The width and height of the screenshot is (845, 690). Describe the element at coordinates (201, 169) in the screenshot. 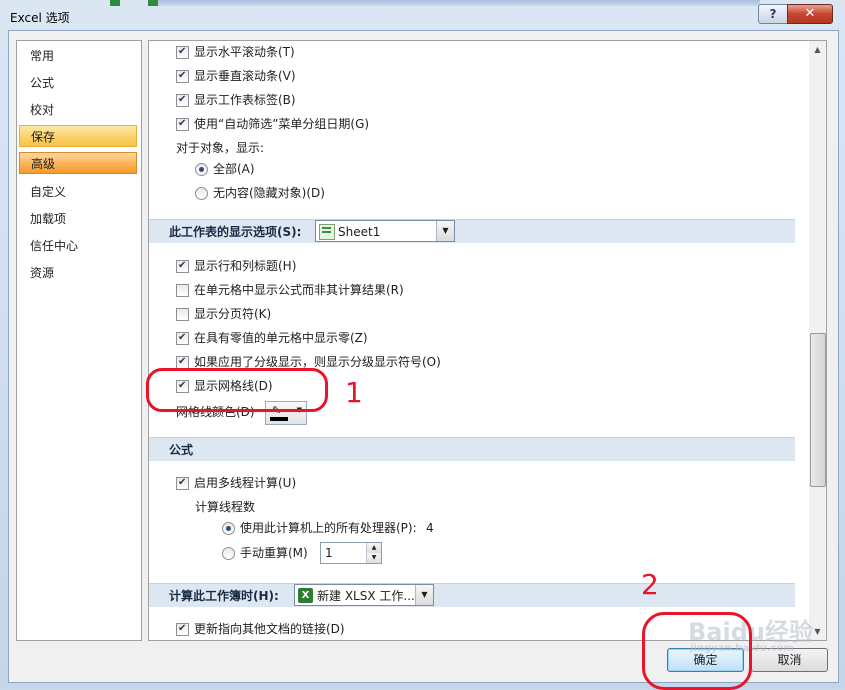

I see `objects-all-radio` at that location.